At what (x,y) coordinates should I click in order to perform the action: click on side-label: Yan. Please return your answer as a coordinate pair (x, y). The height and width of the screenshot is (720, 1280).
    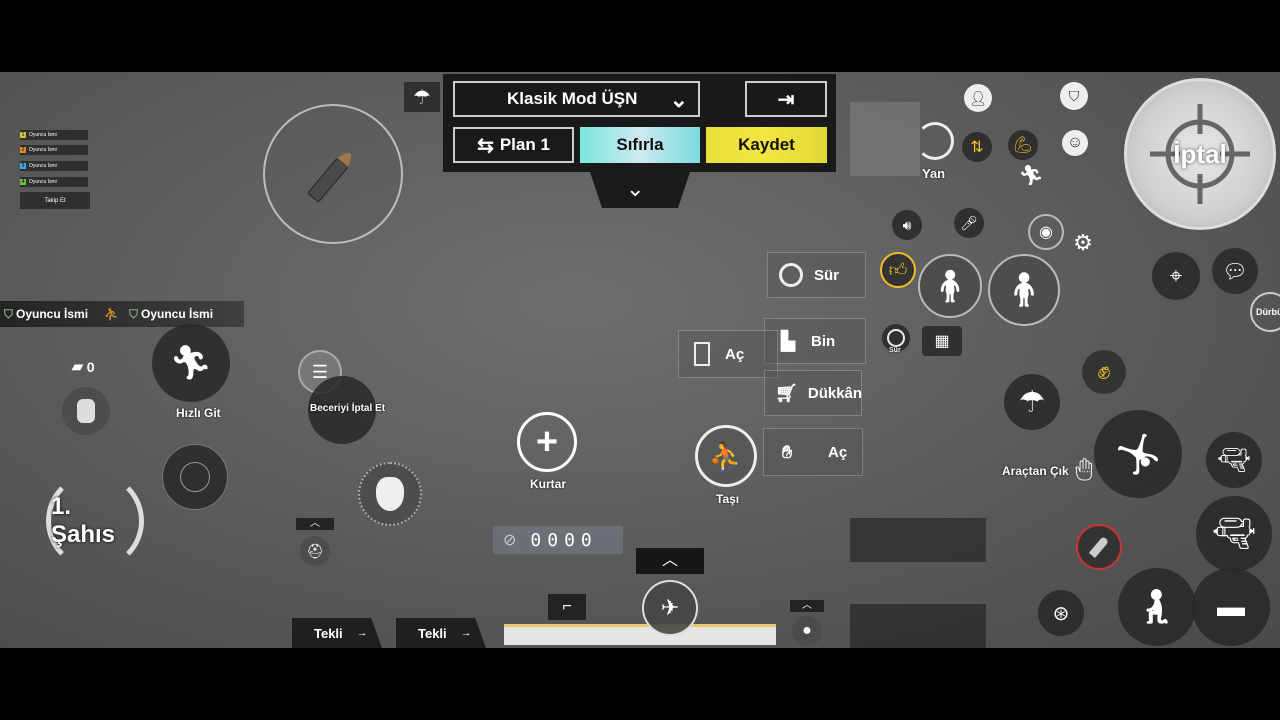
    Looking at the image, I should click on (934, 173).